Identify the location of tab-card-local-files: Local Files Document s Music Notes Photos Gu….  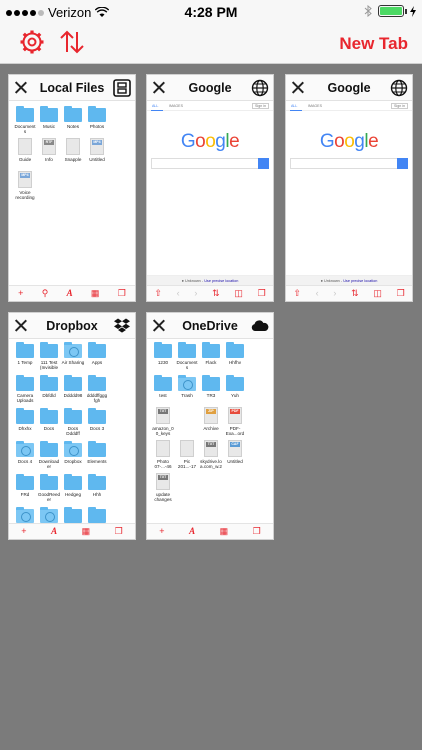
(72, 188).